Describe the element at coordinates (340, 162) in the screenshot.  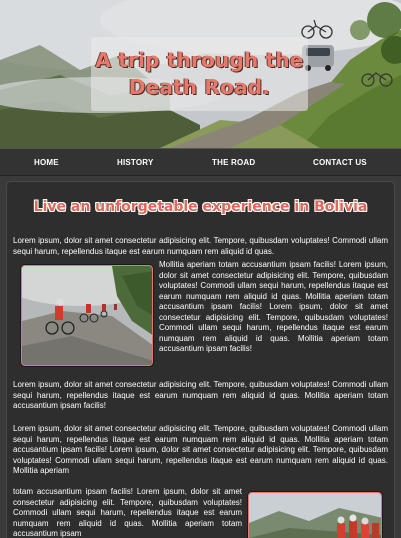
I see `nav-contact-us: CONTACT US` at that location.